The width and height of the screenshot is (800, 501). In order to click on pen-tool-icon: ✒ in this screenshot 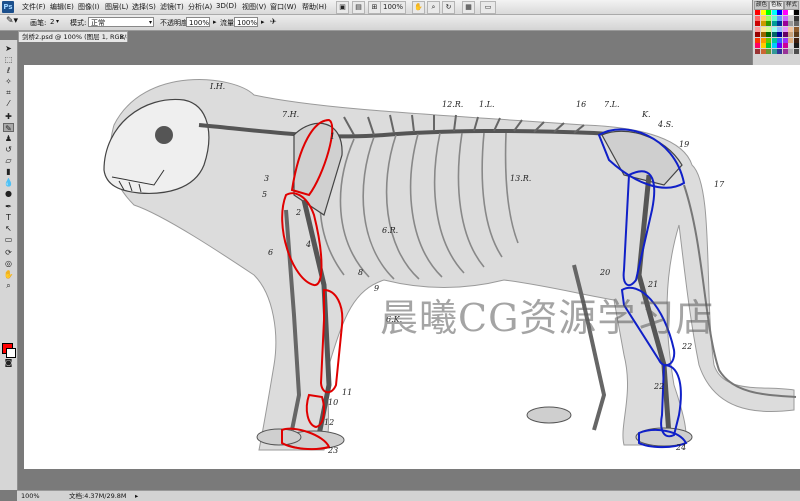, I will do `click(8, 206)`.